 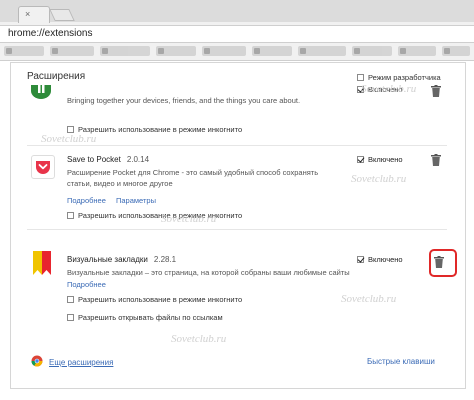 What do you see at coordinates (37, 361) in the screenshot?
I see `chrome-store-icon` at bounding box center [37, 361].